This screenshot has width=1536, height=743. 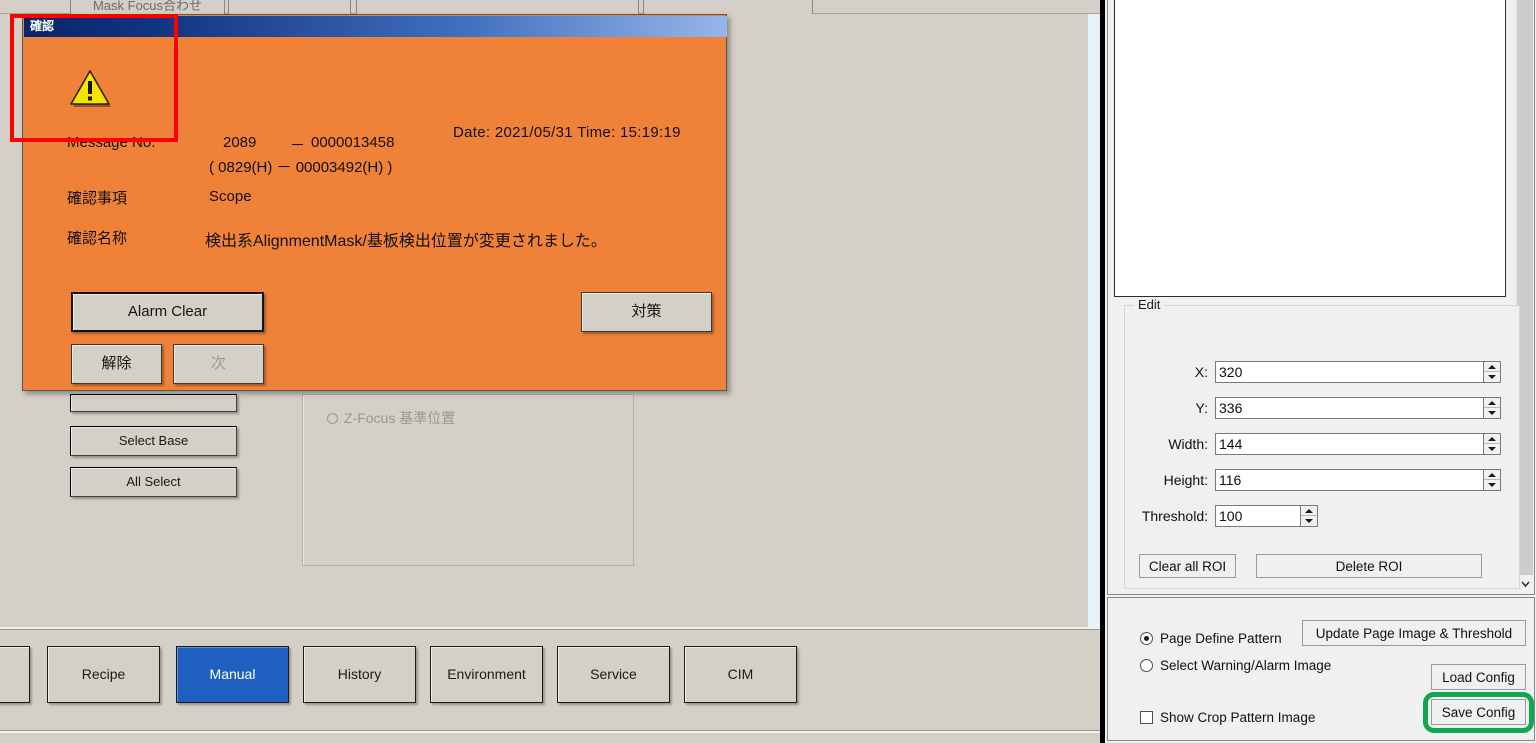 What do you see at coordinates (167, 312) in the screenshot?
I see `alarm-clear-button: Alarm Clear` at bounding box center [167, 312].